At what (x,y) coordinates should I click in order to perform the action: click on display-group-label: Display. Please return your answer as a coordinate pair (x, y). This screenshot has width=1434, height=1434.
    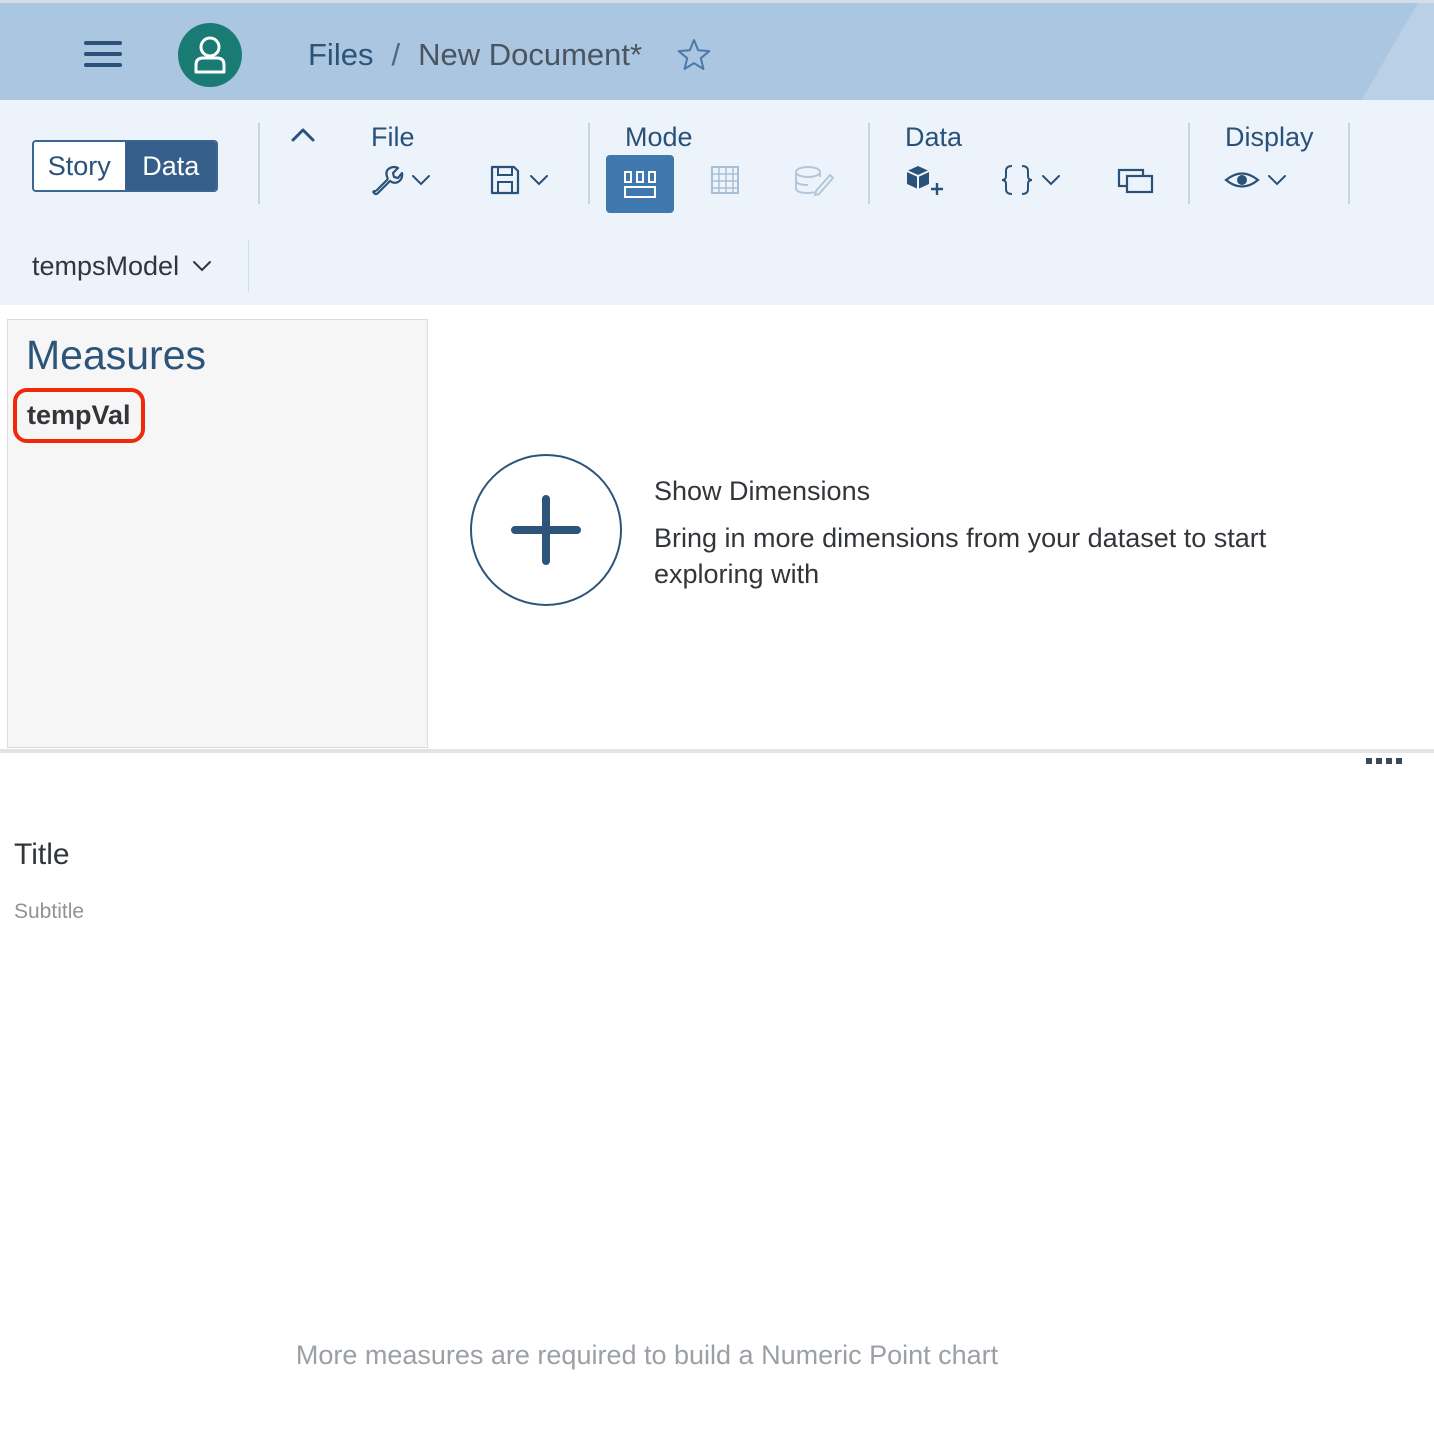
    Looking at the image, I should click on (1269, 137).